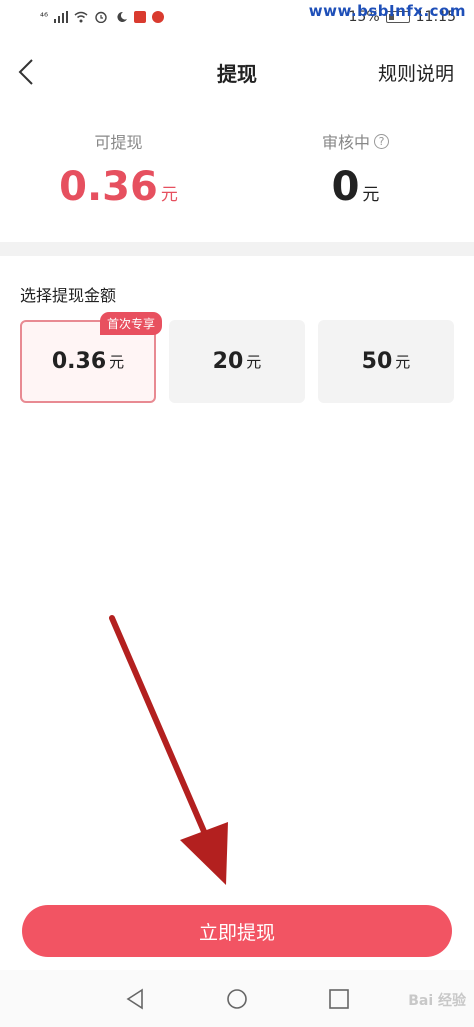 The width and height of the screenshot is (474, 1027). Describe the element at coordinates (387, 11) in the screenshot. I see `site-watermark: www.bsbInfx.com` at that location.